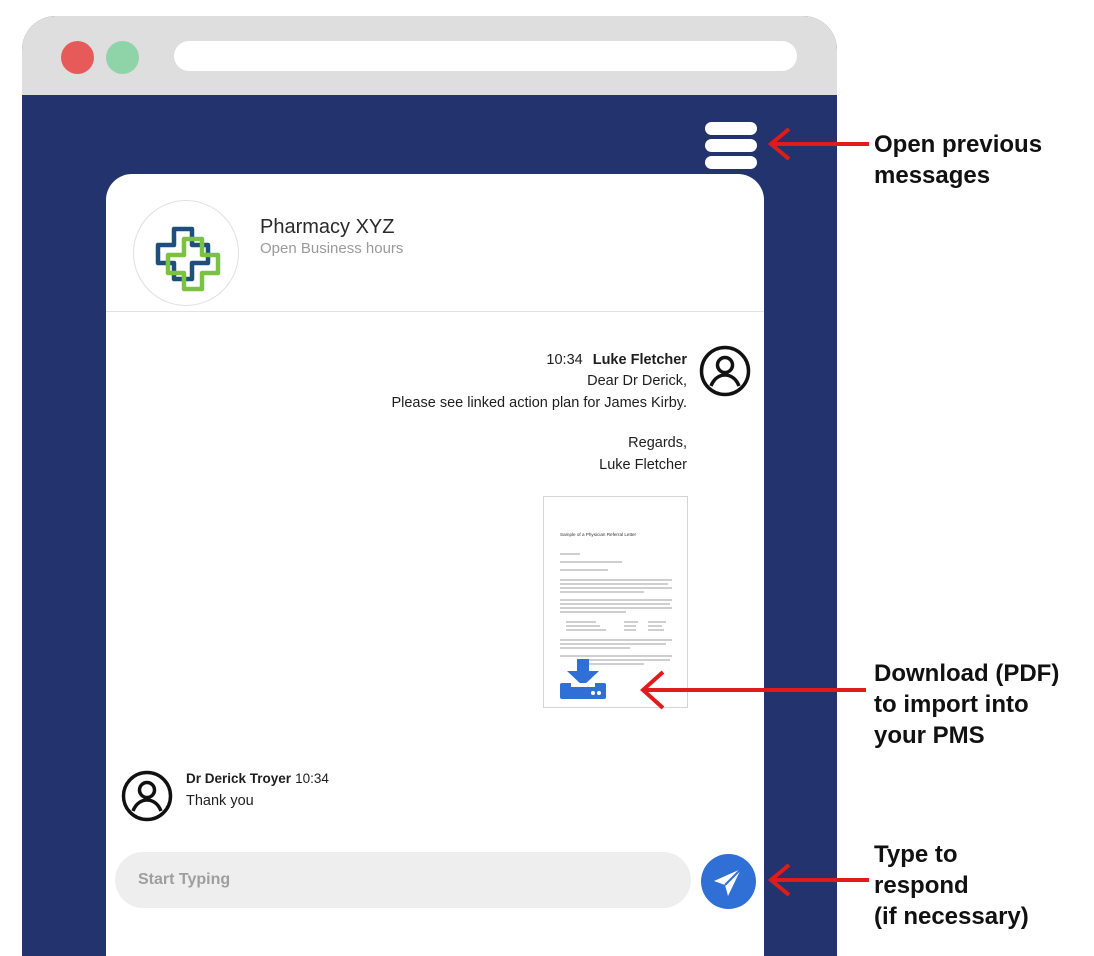  What do you see at coordinates (639, 360) in the screenshot?
I see `message-sender: Luke Fletcher` at bounding box center [639, 360].